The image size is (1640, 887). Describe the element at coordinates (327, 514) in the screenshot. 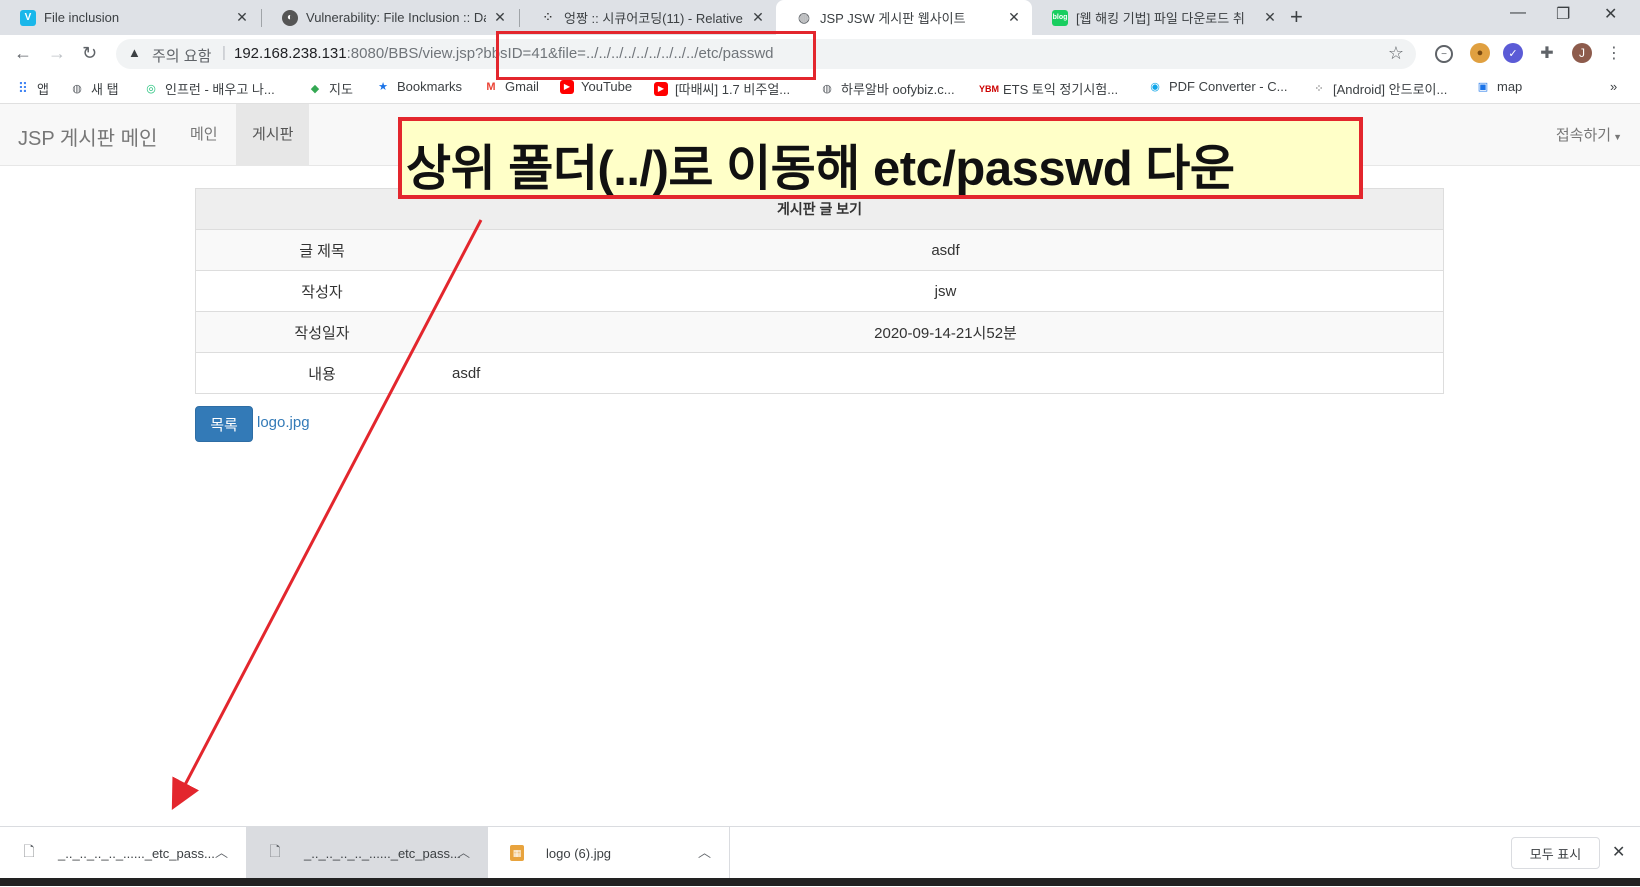

I see `annotation-arrow` at that location.